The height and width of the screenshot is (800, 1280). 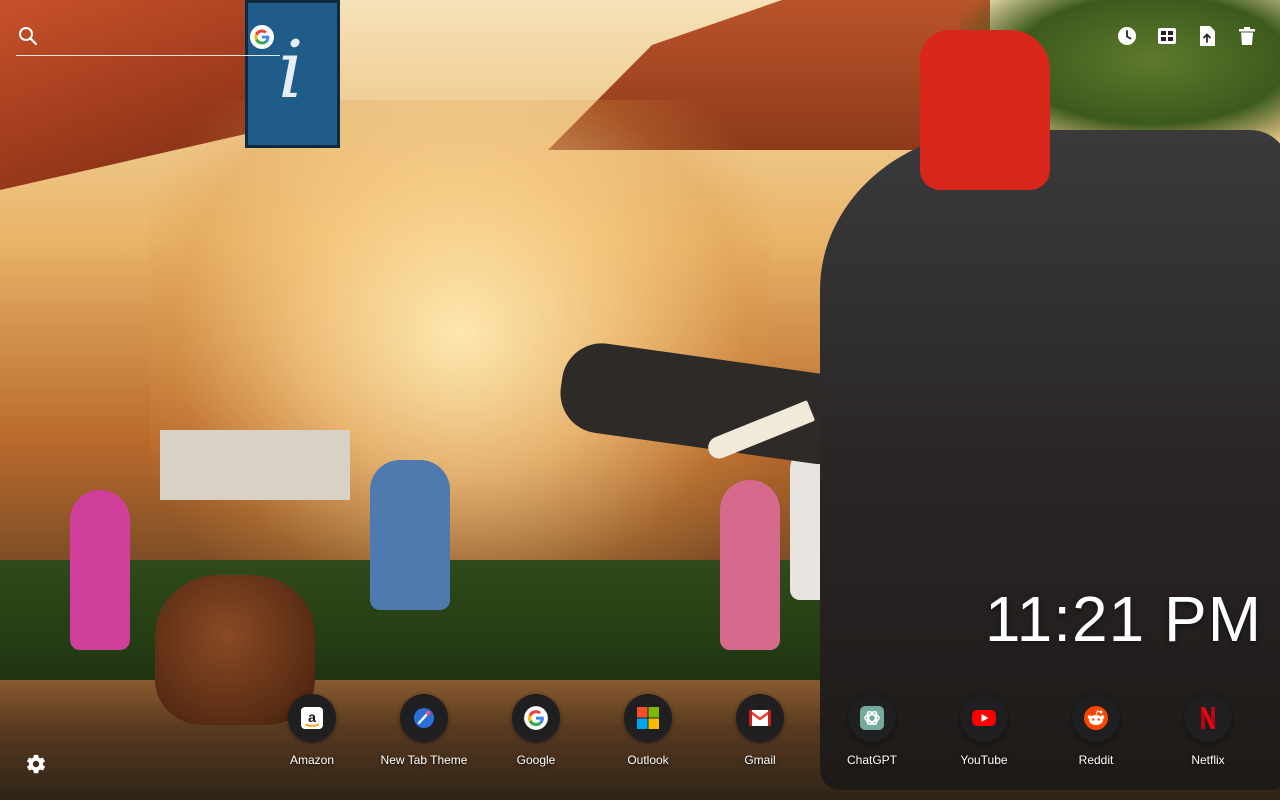 What do you see at coordinates (1208, 760) in the screenshot?
I see `shortcut-label: Netflix` at bounding box center [1208, 760].